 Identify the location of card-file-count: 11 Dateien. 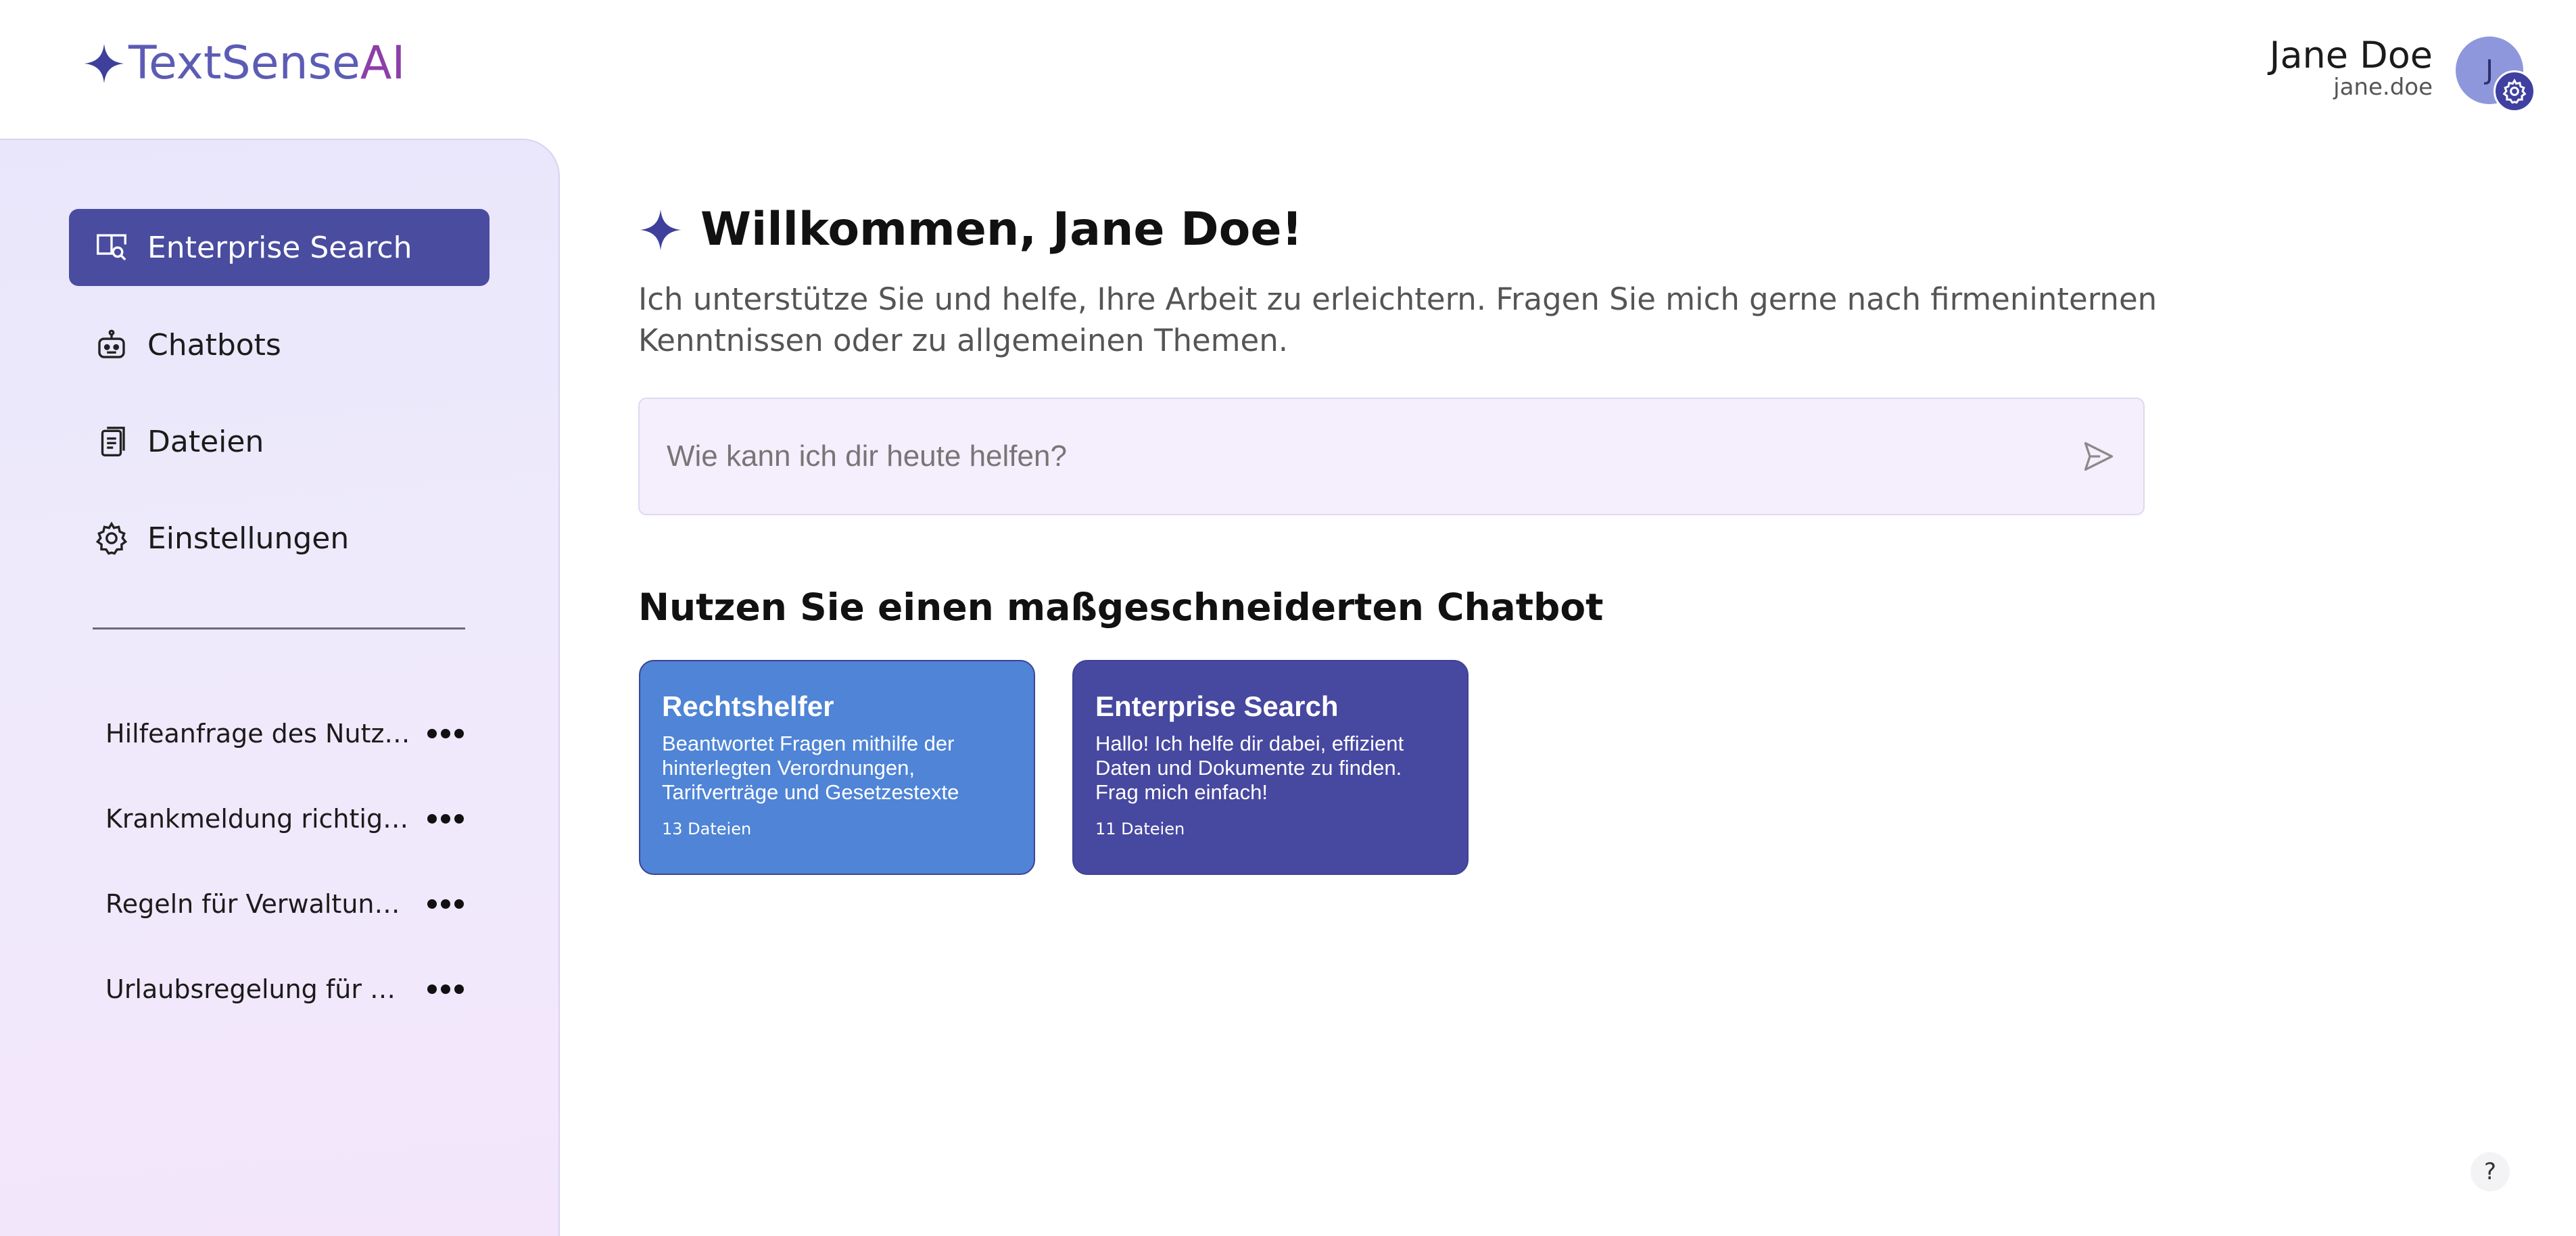
(1140, 829).